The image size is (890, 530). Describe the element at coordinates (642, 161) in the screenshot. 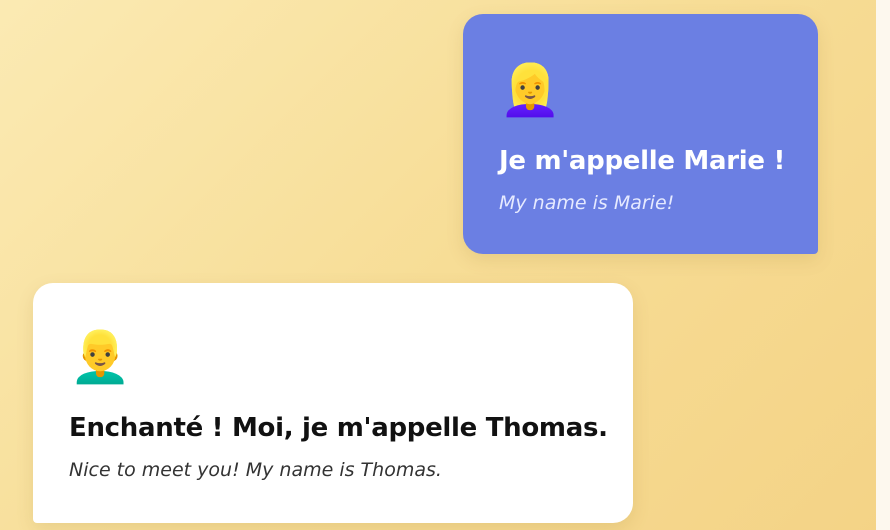

I see `message-french-text: Je m'appelle Marie !` at that location.